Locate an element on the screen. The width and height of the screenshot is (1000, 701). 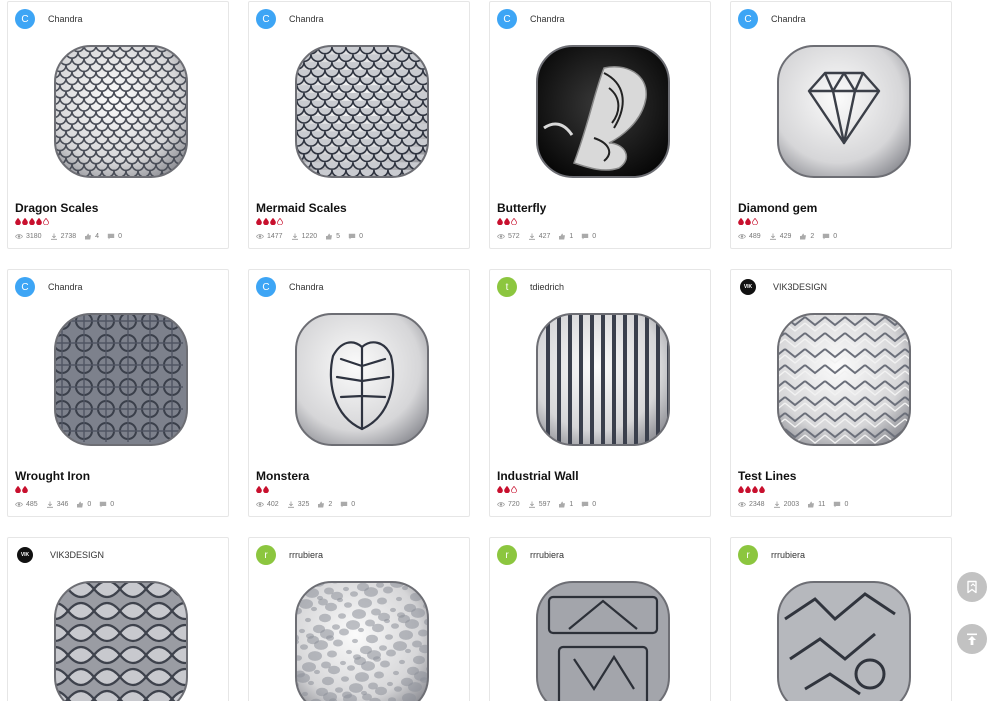
material-card: C Chandra Monstera 402 325 2 0 is located at coordinates (359, 393).